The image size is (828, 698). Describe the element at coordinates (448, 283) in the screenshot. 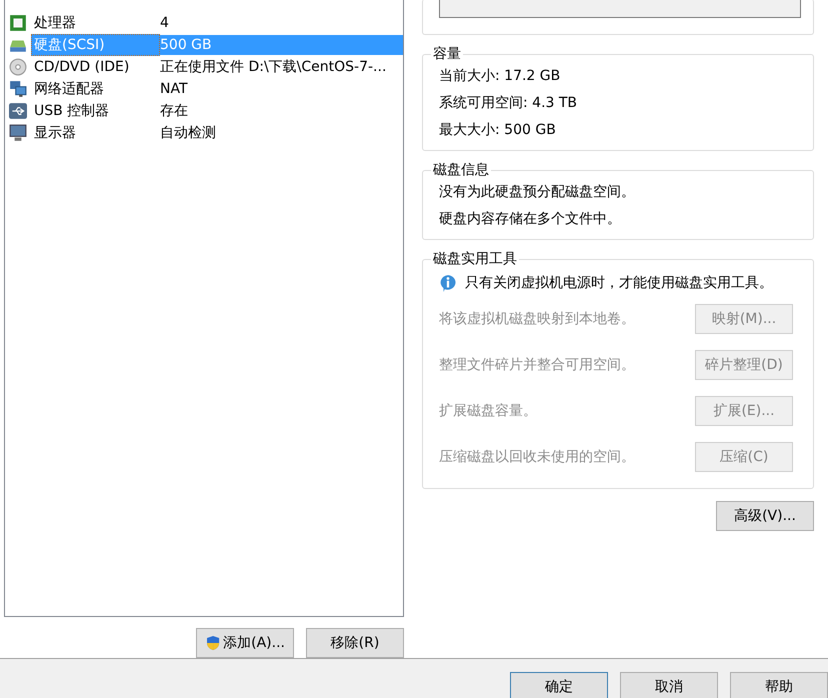

I see `info-icon` at that location.